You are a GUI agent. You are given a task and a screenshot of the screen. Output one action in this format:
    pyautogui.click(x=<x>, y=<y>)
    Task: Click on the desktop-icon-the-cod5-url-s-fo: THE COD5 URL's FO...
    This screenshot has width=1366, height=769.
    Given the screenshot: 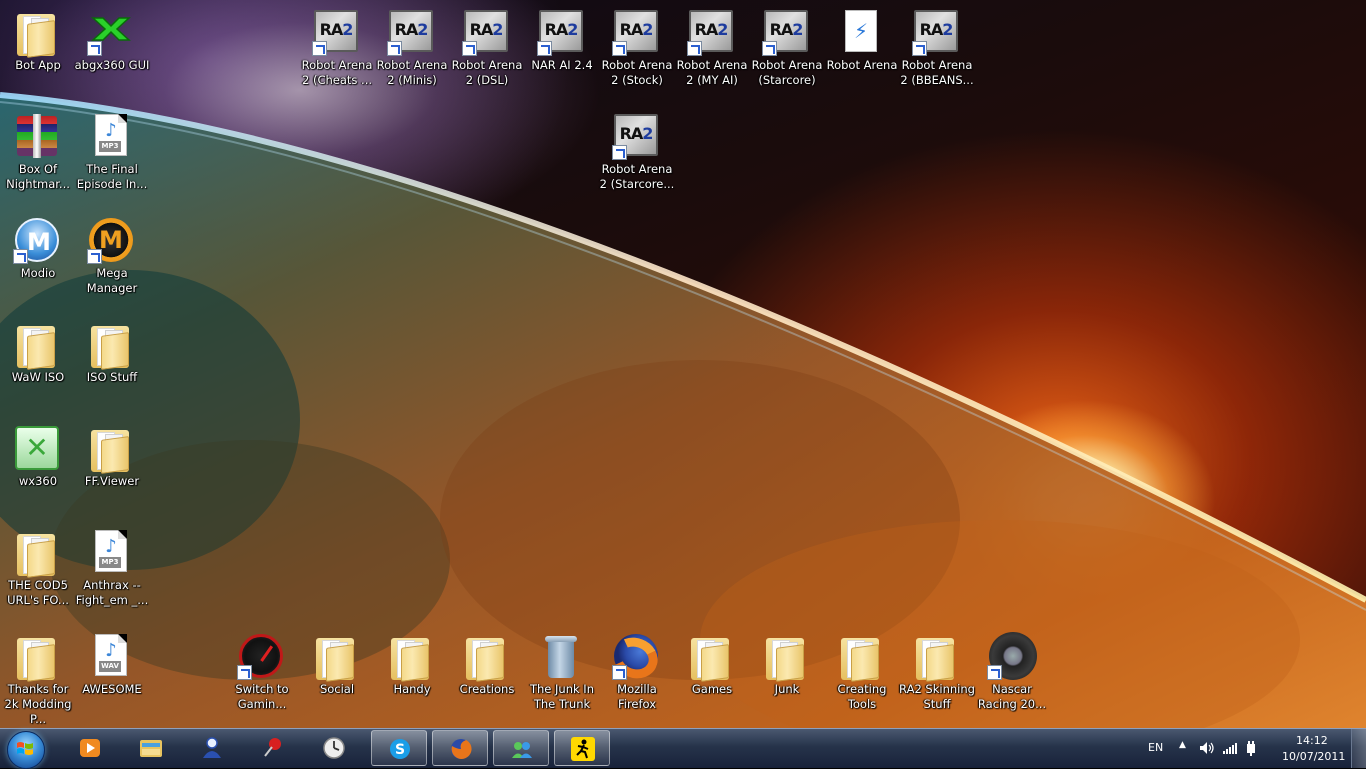 What is the action you would take?
    pyautogui.click(x=38, y=574)
    